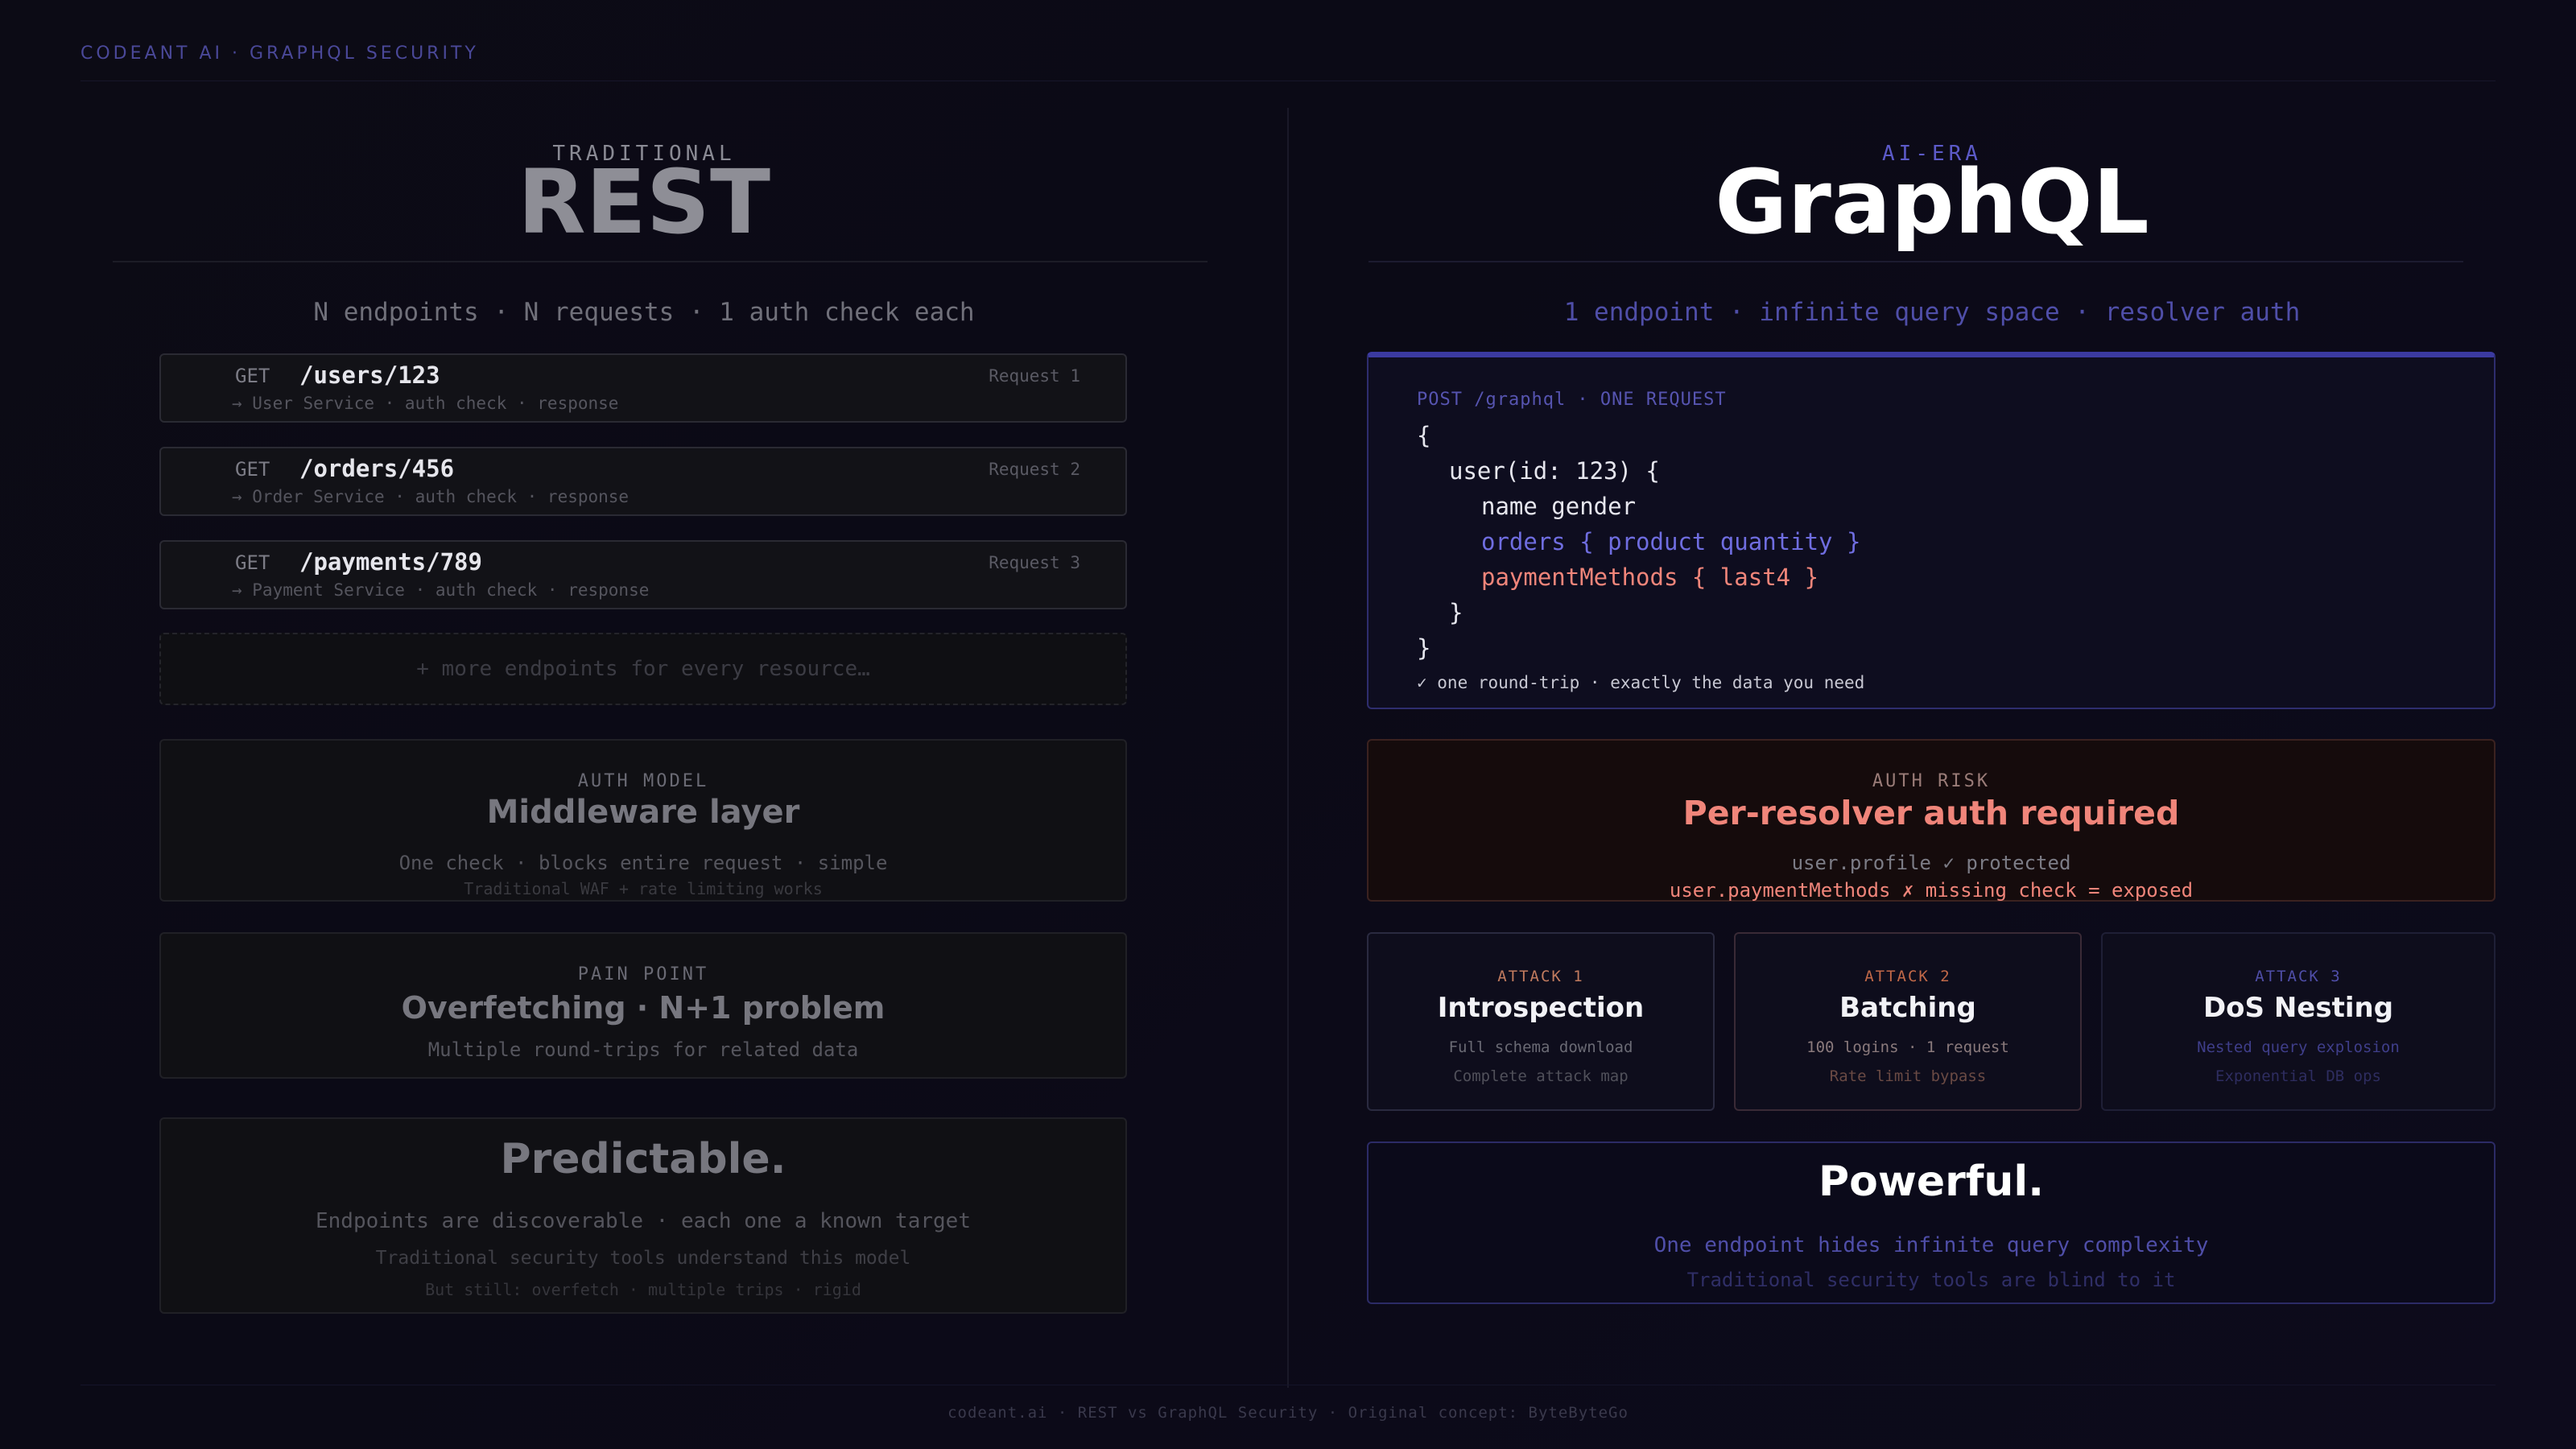 This screenshot has width=2576, height=1449. What do you see at coordinates (1034, 469) in the screenshot?
I see `request-number: Request 2` at bounding box center [1034, 469].